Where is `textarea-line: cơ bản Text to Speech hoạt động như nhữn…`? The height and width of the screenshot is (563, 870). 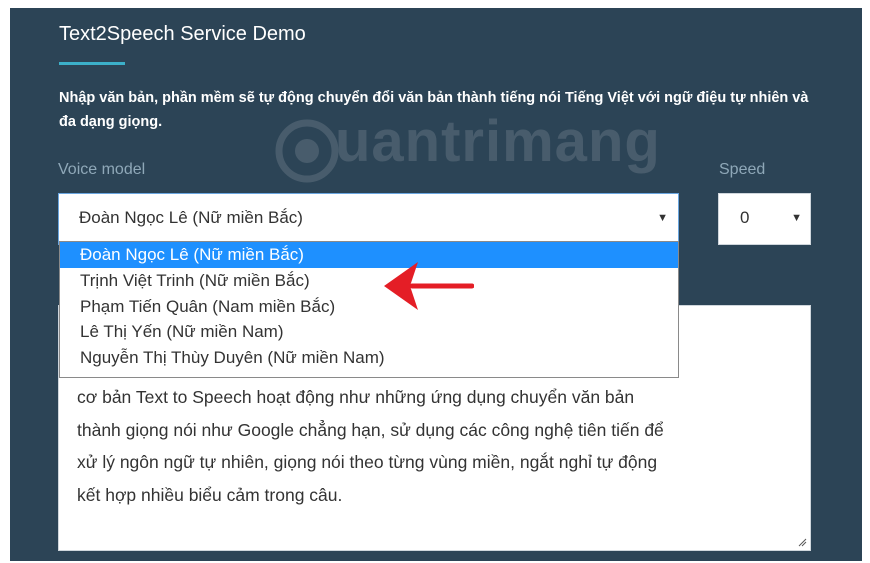
textarea-line: cơ bản Text to Speech hoạt động như nhữn… is located at coordinates (356, 397).